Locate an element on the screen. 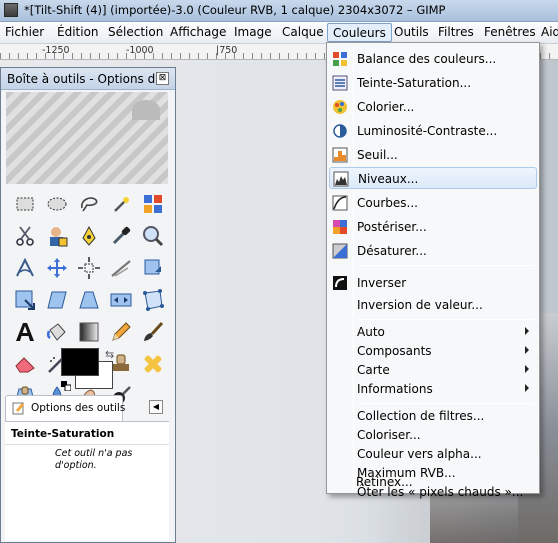 The height and width of the screenshot is (543, 558). menu-item-info: Informations is located at coordinates (433, 389).